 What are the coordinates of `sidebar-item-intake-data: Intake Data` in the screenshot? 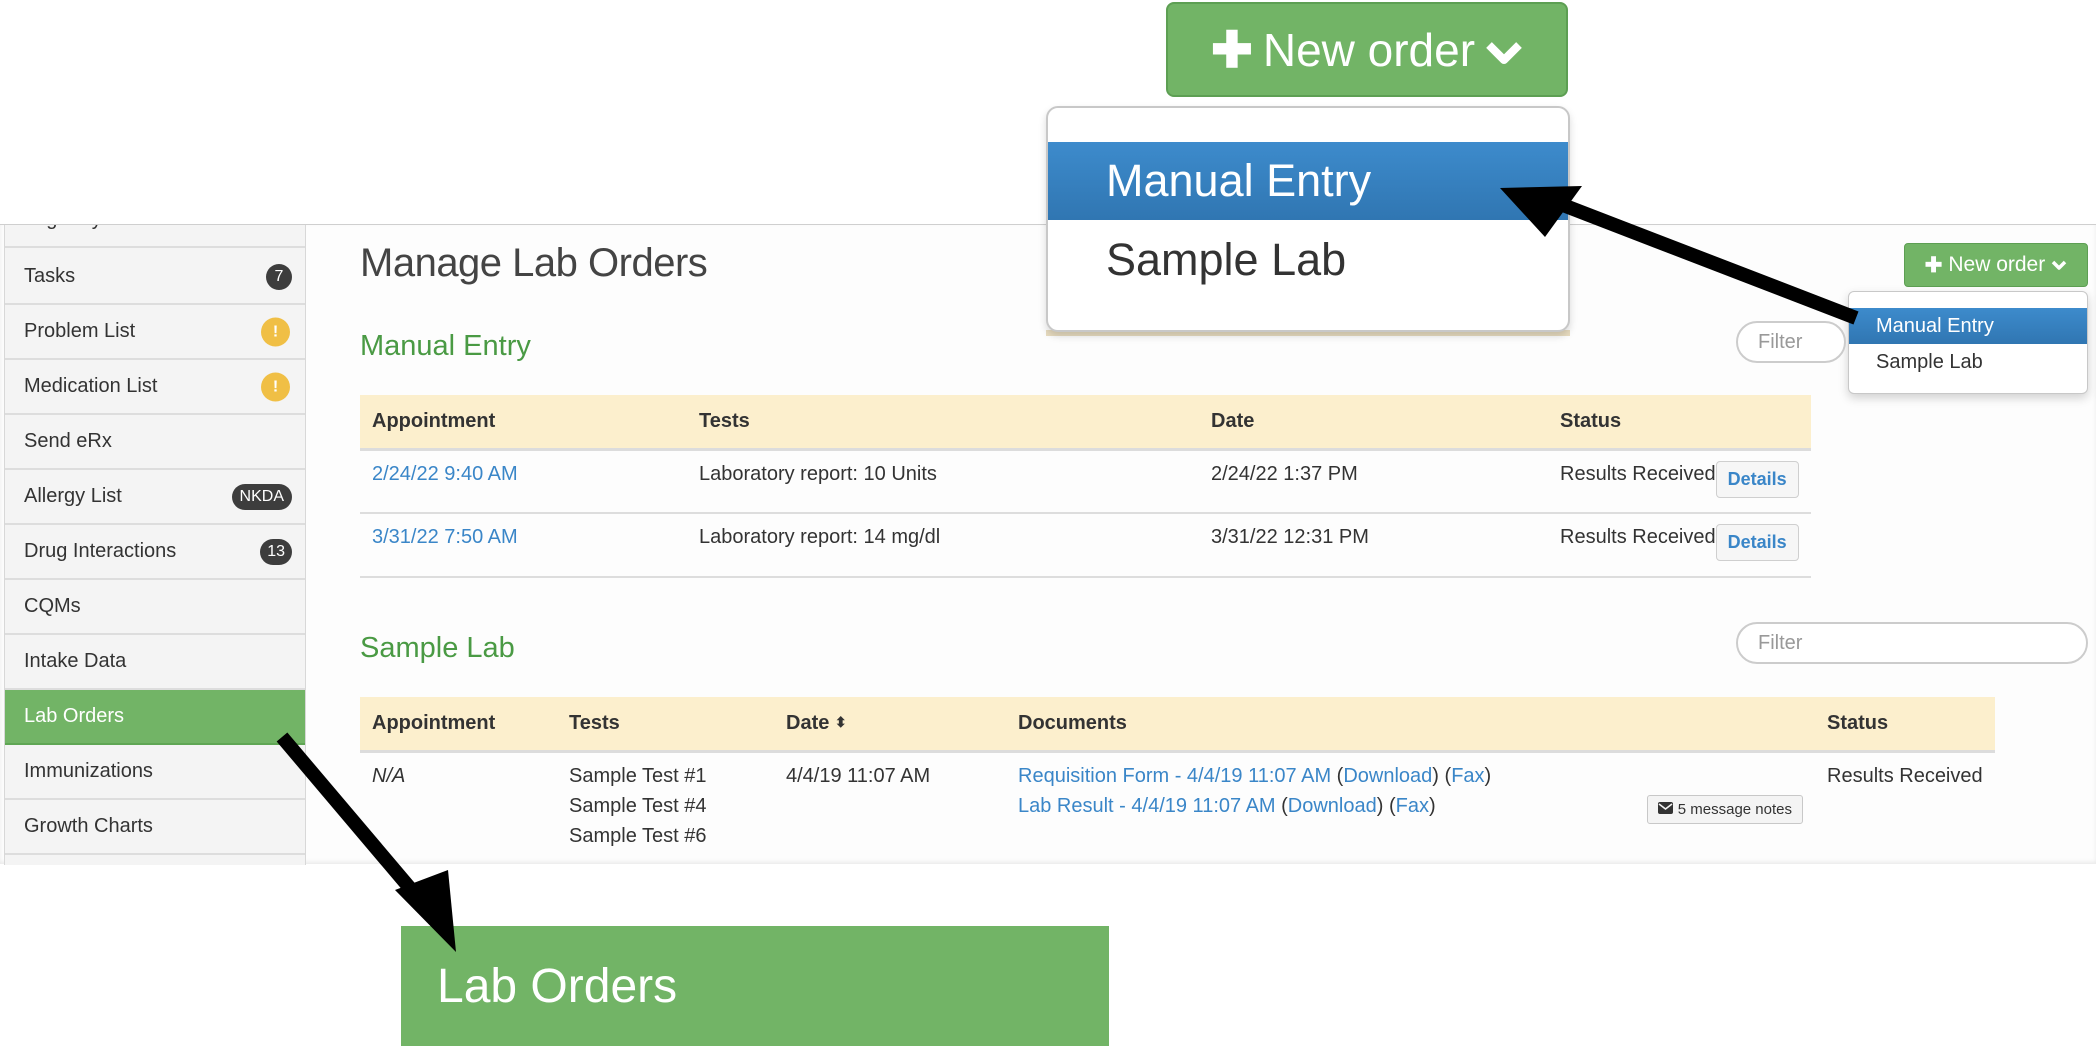 It's located at (155, 662).